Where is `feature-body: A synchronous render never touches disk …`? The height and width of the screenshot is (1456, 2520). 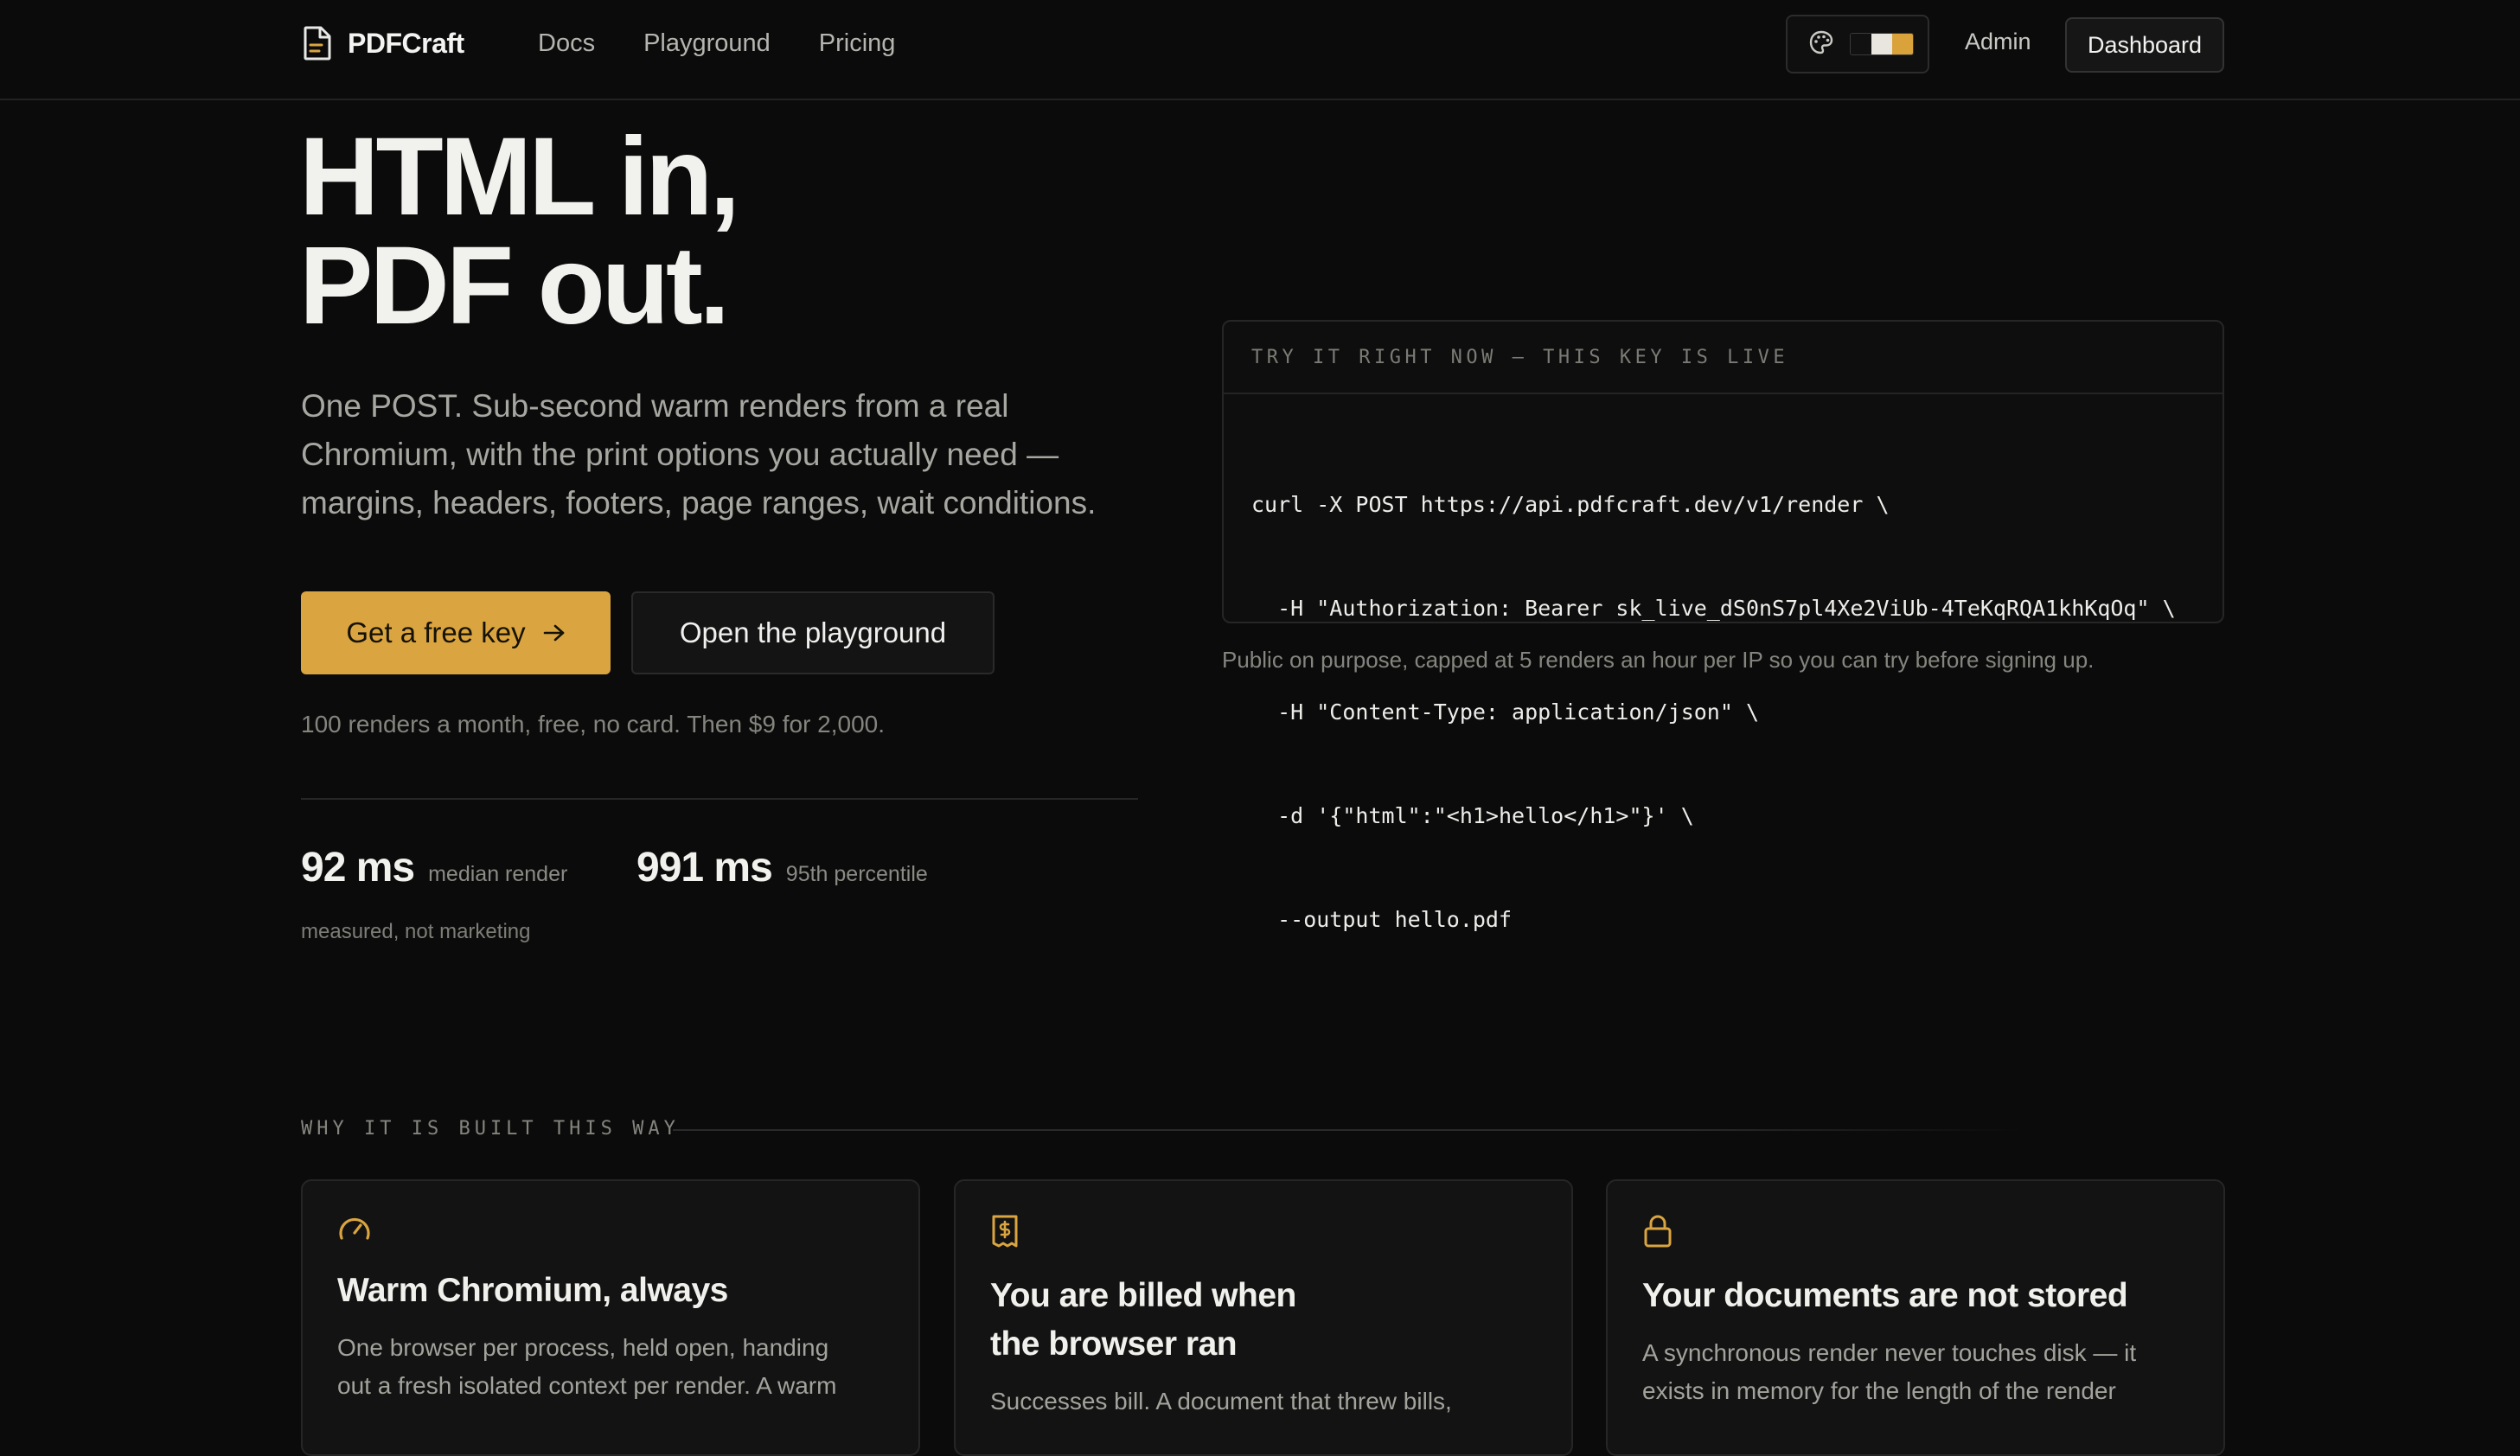
feature-body: A synchronous render never touches disk … is located at coordinates (1933, 1372).